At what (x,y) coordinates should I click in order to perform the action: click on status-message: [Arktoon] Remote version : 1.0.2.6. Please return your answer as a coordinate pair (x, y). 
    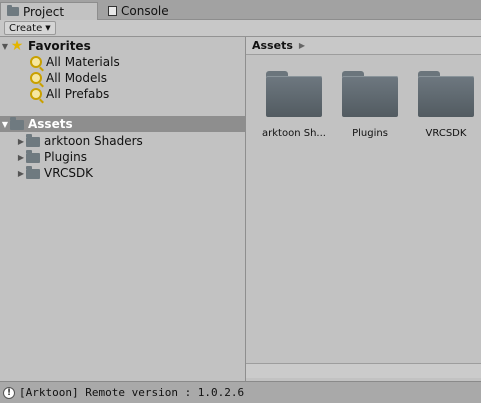
    Looking at the image, I should click on (132, 392).